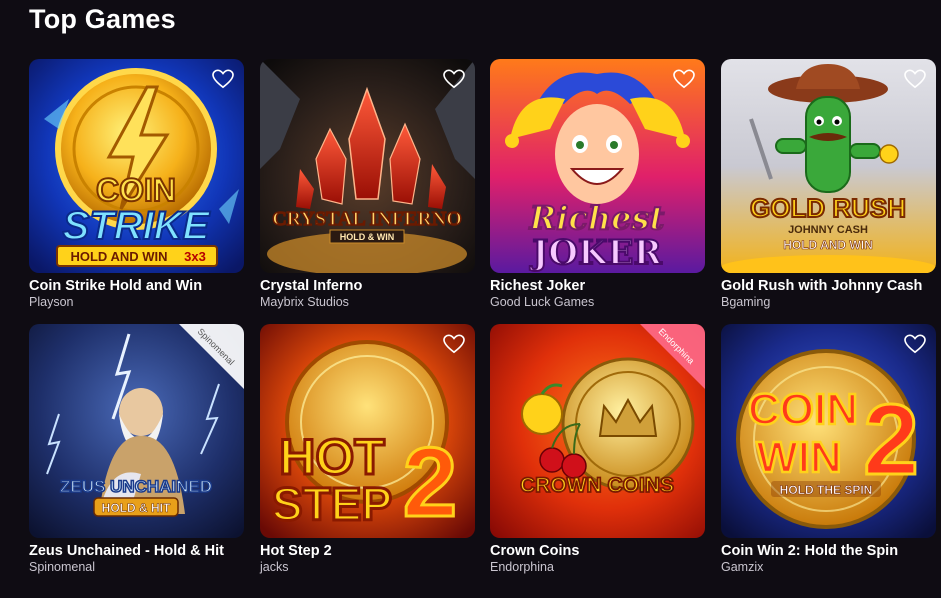  I want to click on game-thumbnail: HOT STEP 2, so click(367, 431).